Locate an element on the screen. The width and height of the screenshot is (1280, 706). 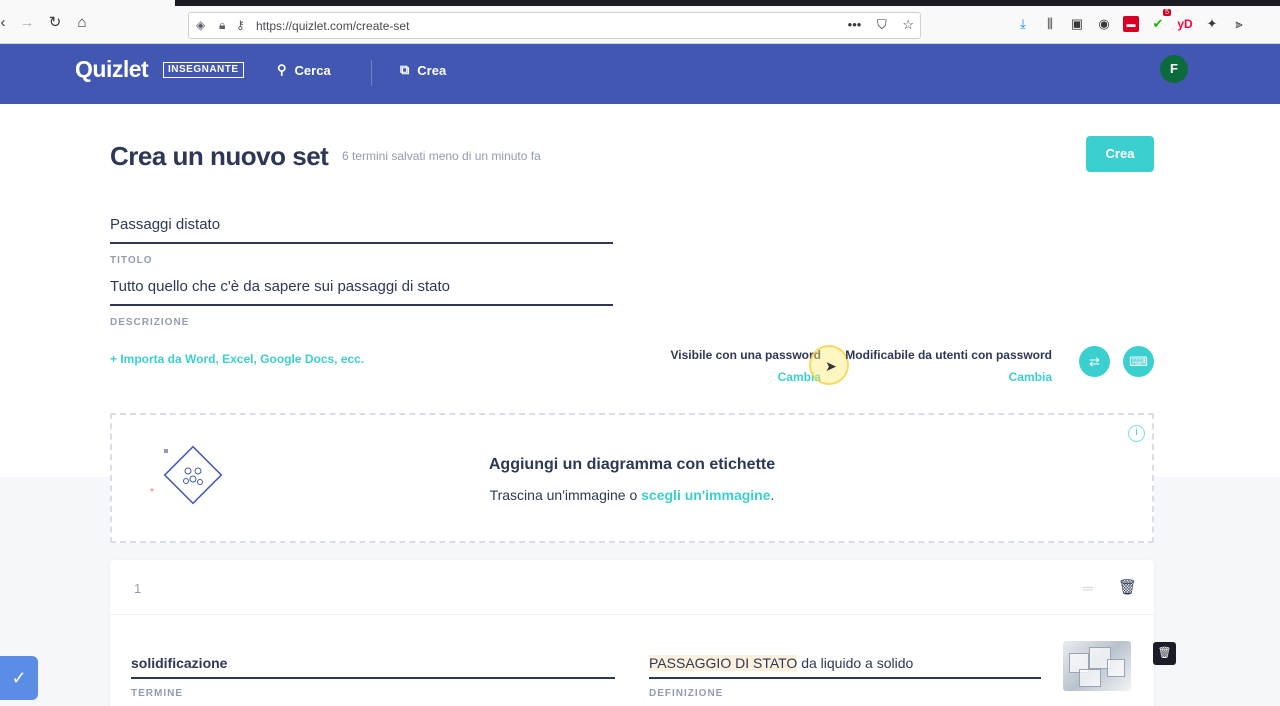
keyboard-icon: ⌨ is located at coordinates (1138, 361).